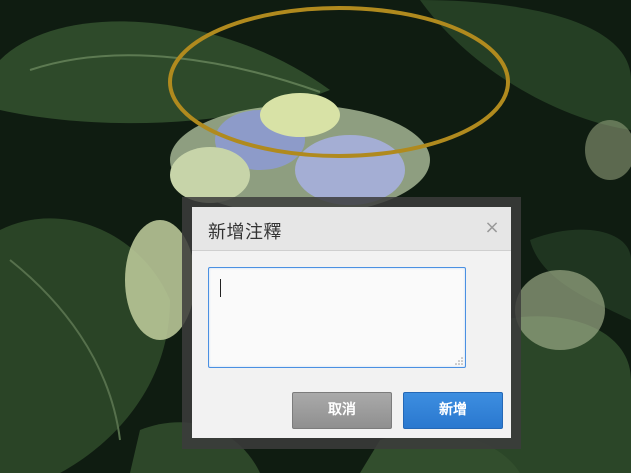 Image resolution: width=631 pixels, height=473 pixels. What do you see at coordinates (337, 317) in the screenshot?
I see `note-textarea` at bounding box center [337, 317].